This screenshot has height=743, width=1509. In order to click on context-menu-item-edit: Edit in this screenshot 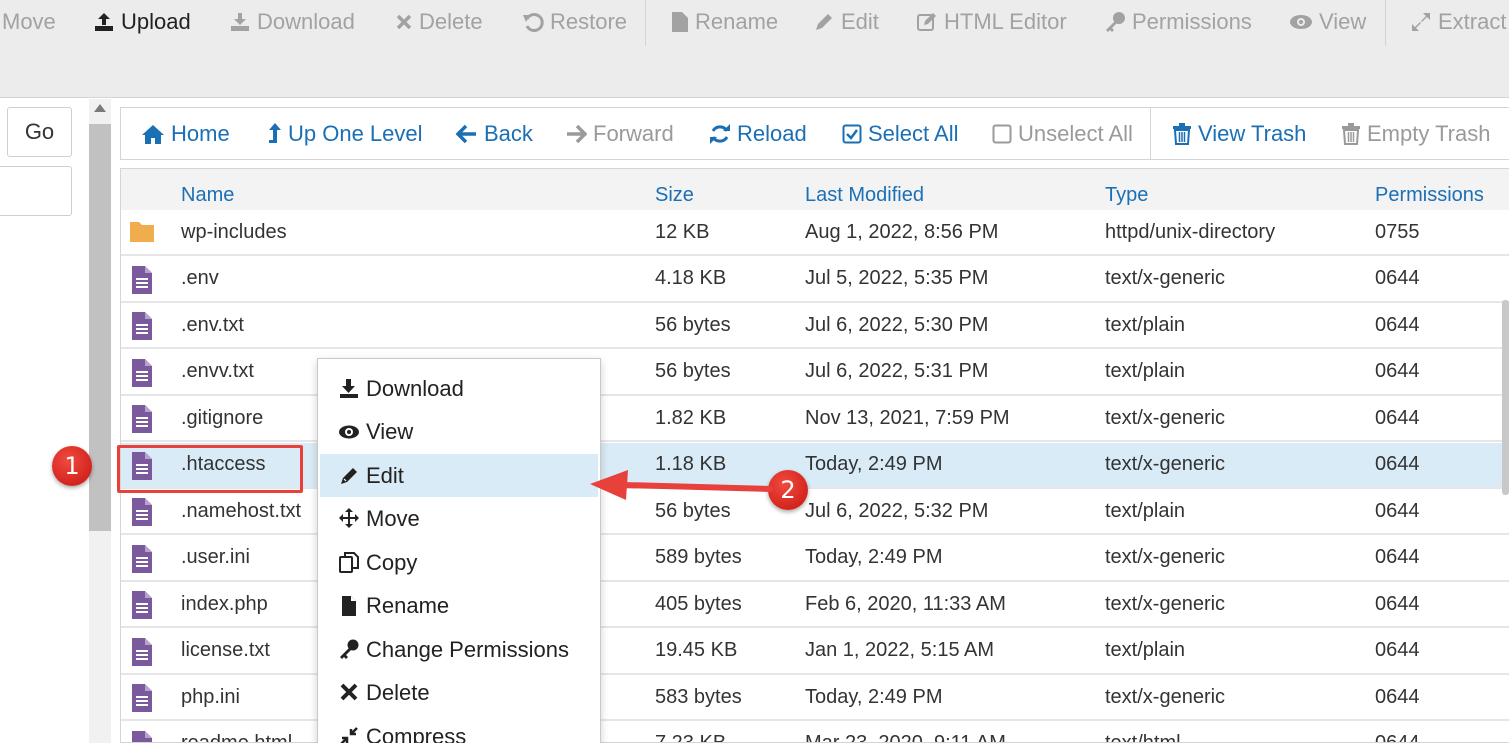, I will do `click(459, 475)`.